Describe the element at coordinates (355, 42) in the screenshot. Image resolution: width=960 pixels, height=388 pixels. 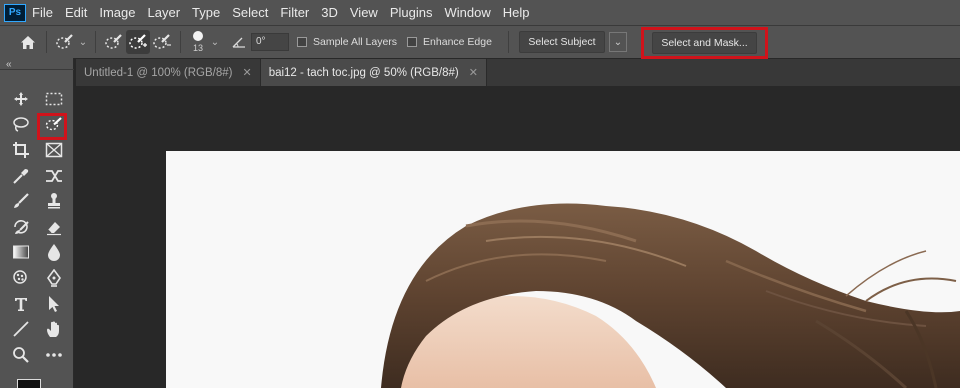
I see `sample-all-layers-label: Sample All Layers` at that location.